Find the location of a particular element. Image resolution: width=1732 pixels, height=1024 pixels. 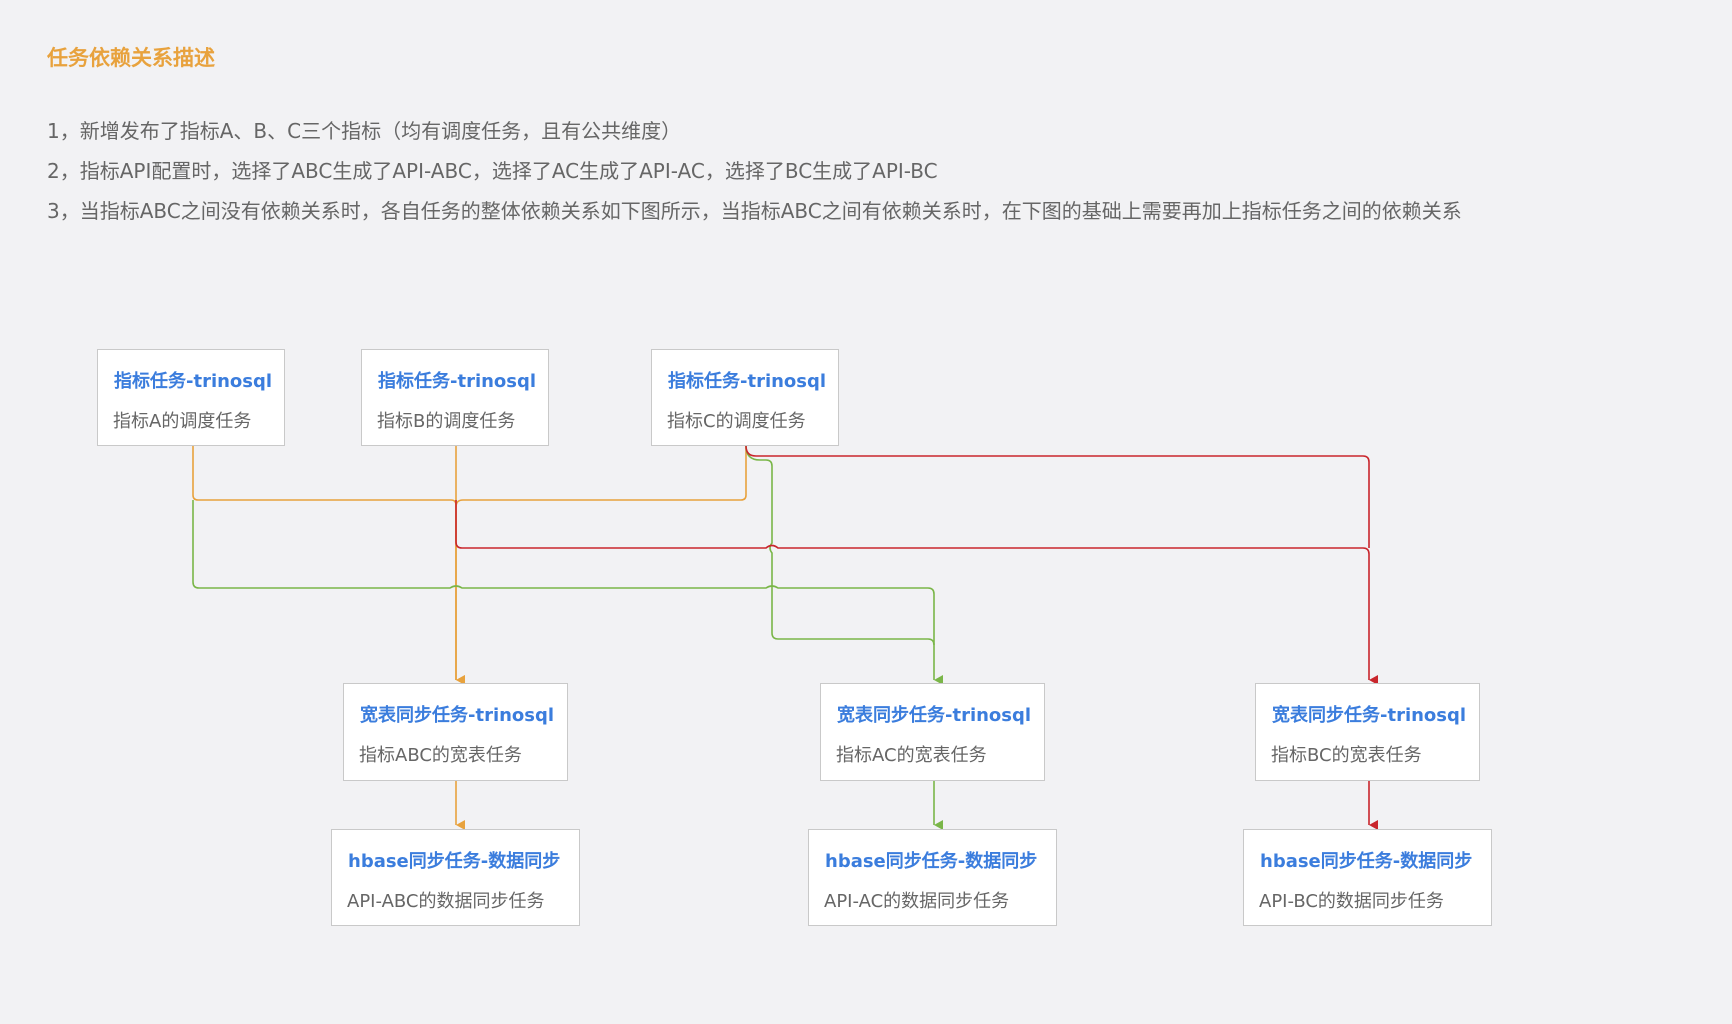

hbase-sync-node-ac: hbase同步任务-数据同步 API-AC的数据同步任务 is located at coordinates (932, 877).